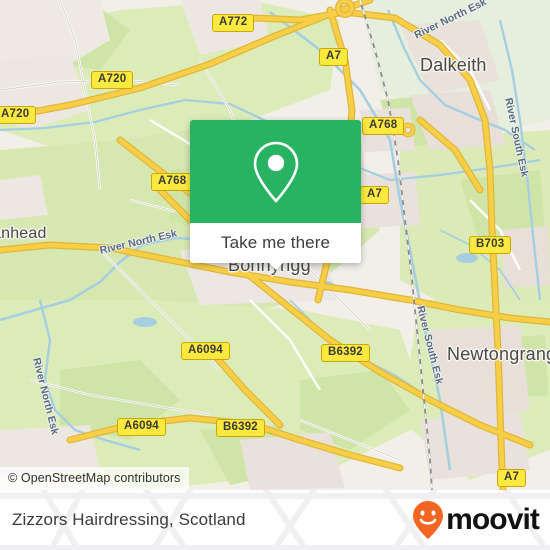  Describe the element at coordinates (94, 478) in the screenshot. I see `osm-attribution: © OpenStreetMap contributors` at that location.